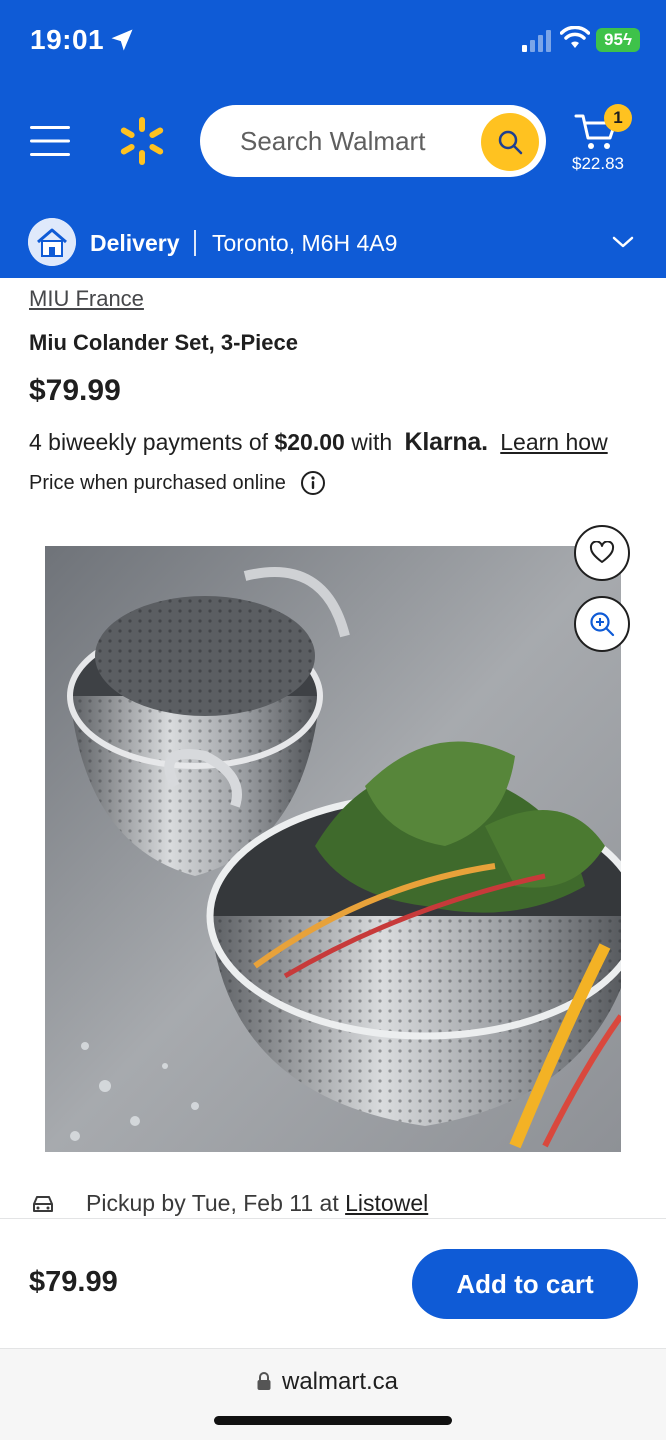 This screenshot has width=666, height=1440. What do you see at coordinates (142, 141) in the screenshot?
I see `walmart-spark-icon` at bounding box center [142, 141].